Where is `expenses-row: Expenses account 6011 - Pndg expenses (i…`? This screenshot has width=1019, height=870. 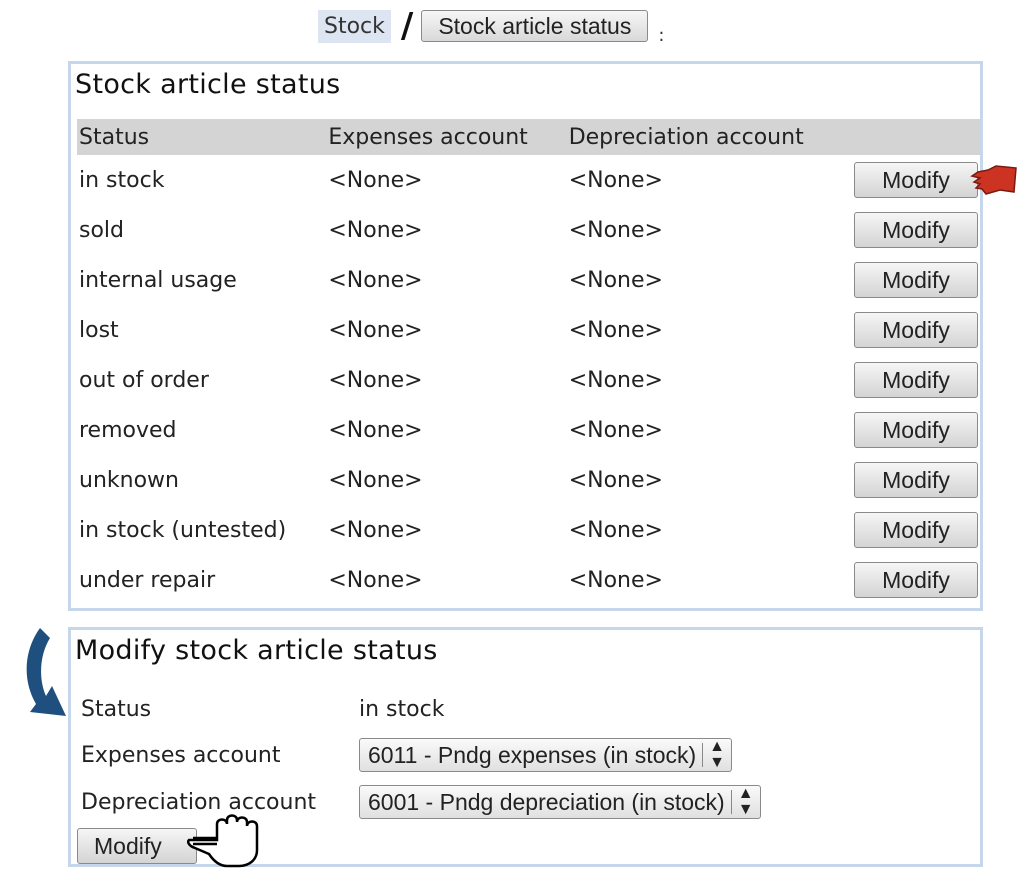 expenses-row: Expenses account 6011 - Pndg expenses (i… is located at coordinates (406, 755).